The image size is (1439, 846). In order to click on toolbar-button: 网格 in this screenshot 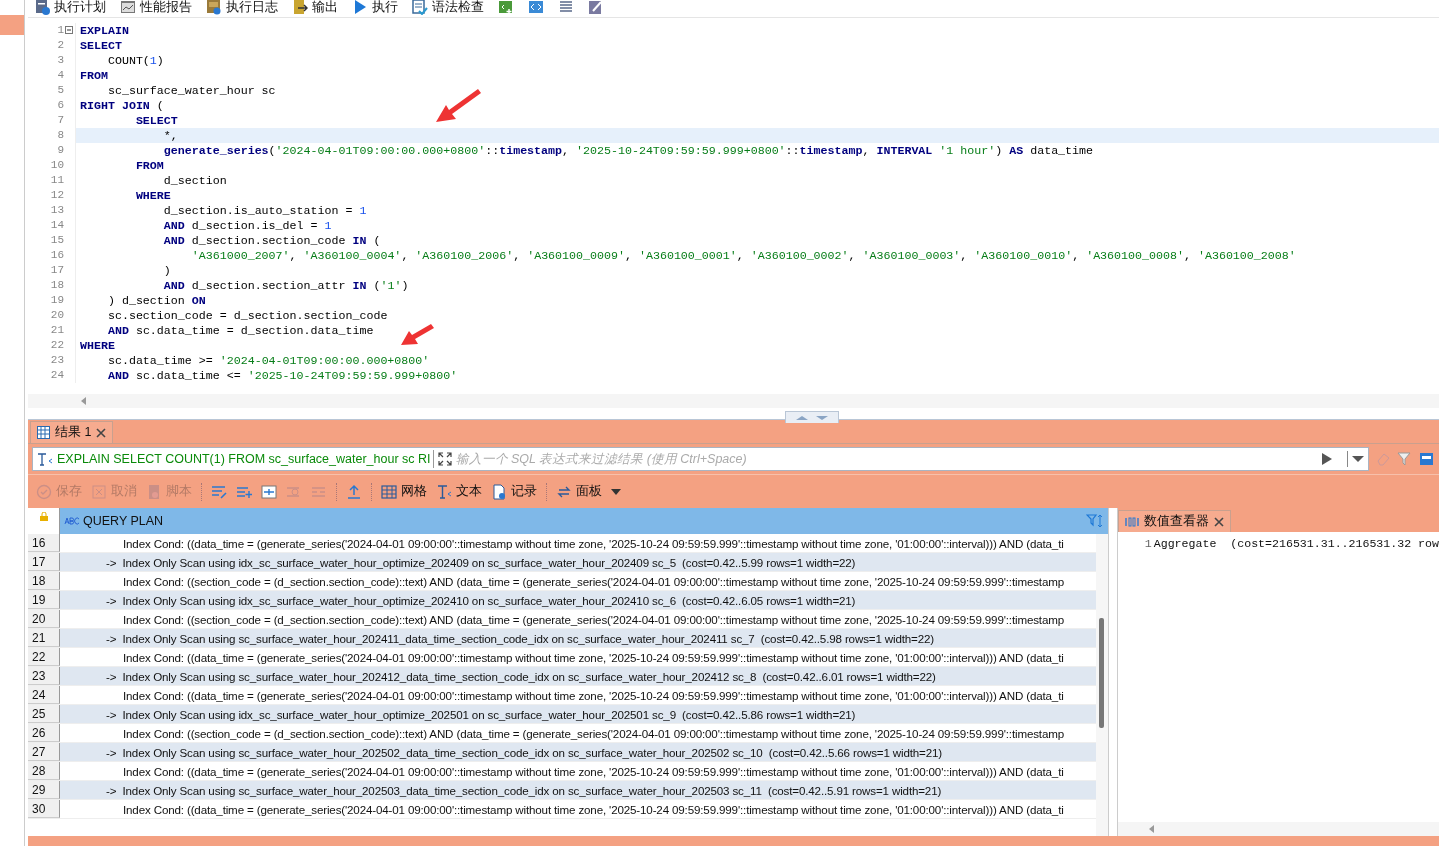, I will do `click(404, 491)`.